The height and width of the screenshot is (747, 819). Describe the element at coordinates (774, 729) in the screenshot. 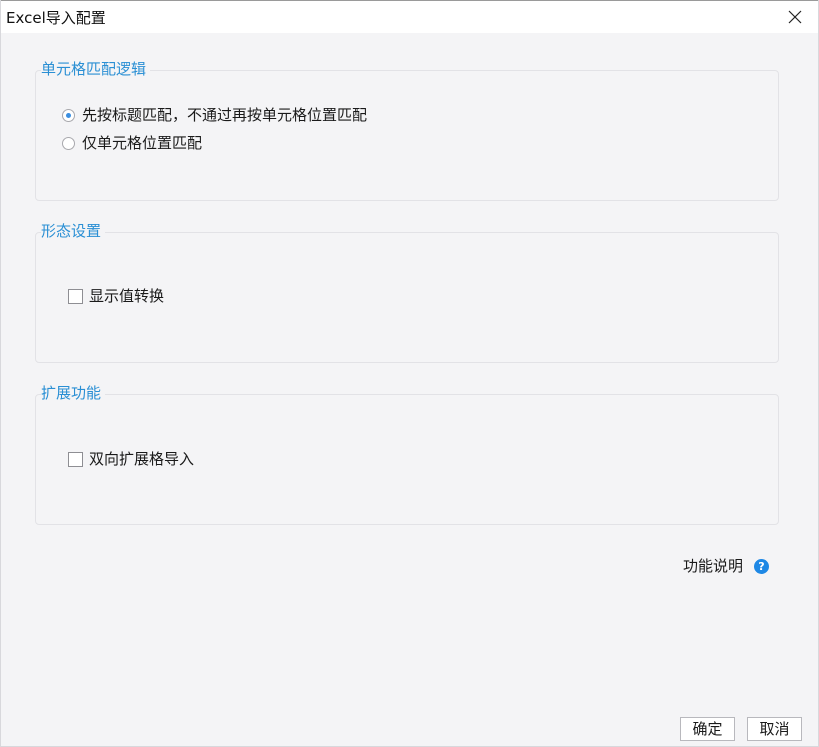

I see `cancel-button: 取消` at that location.